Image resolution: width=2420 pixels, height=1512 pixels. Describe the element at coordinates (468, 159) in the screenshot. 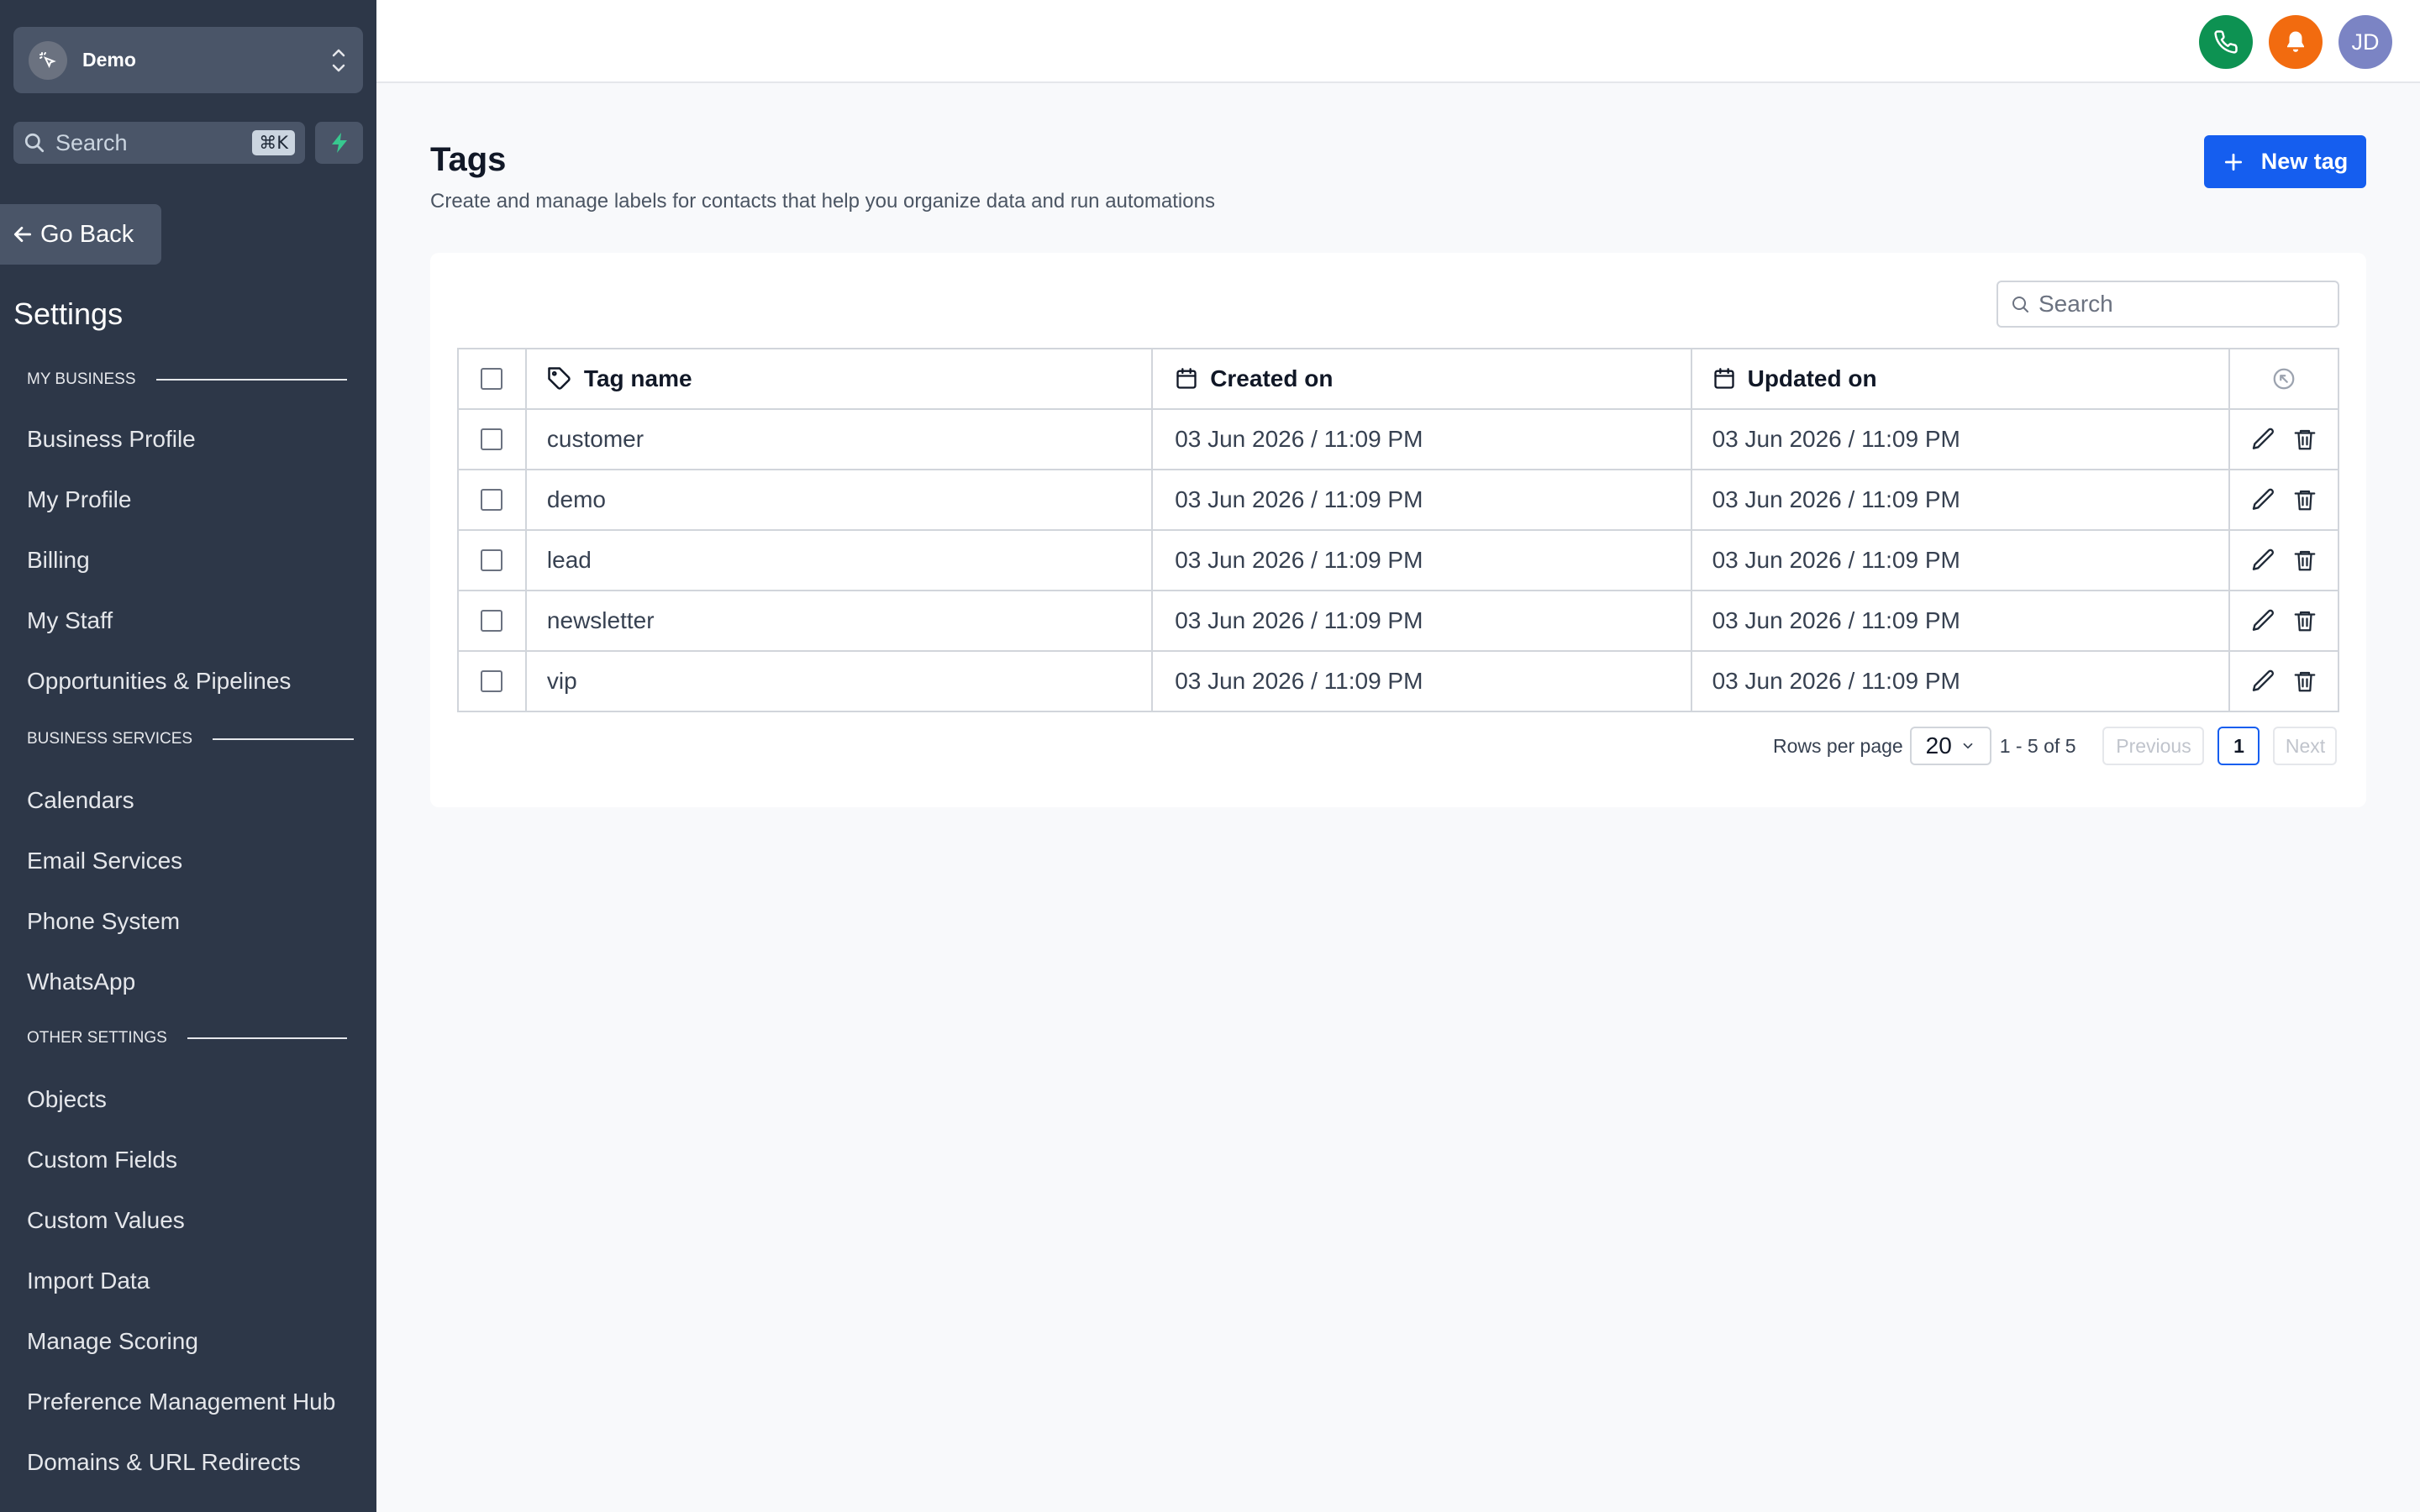

I see `page-title: Tags` at that location.